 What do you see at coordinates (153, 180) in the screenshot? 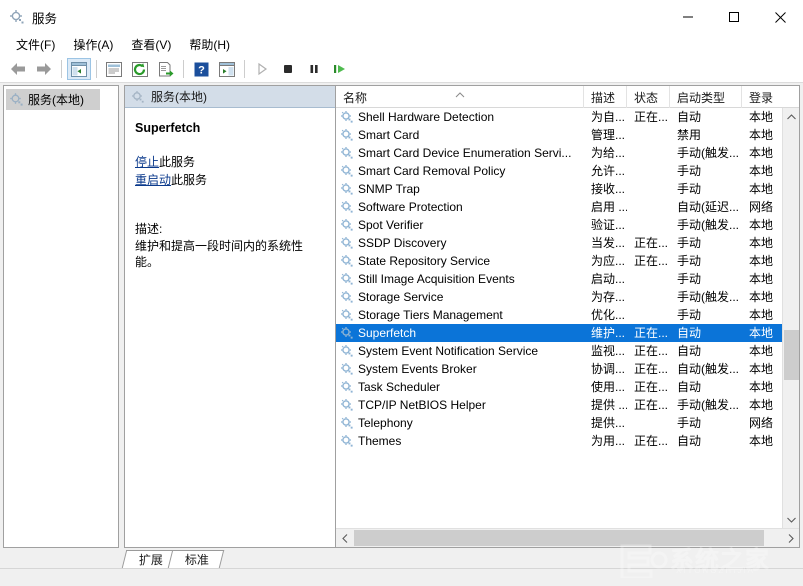
I see `restart-service-link: 重启动` at bounding box center [153, 180].